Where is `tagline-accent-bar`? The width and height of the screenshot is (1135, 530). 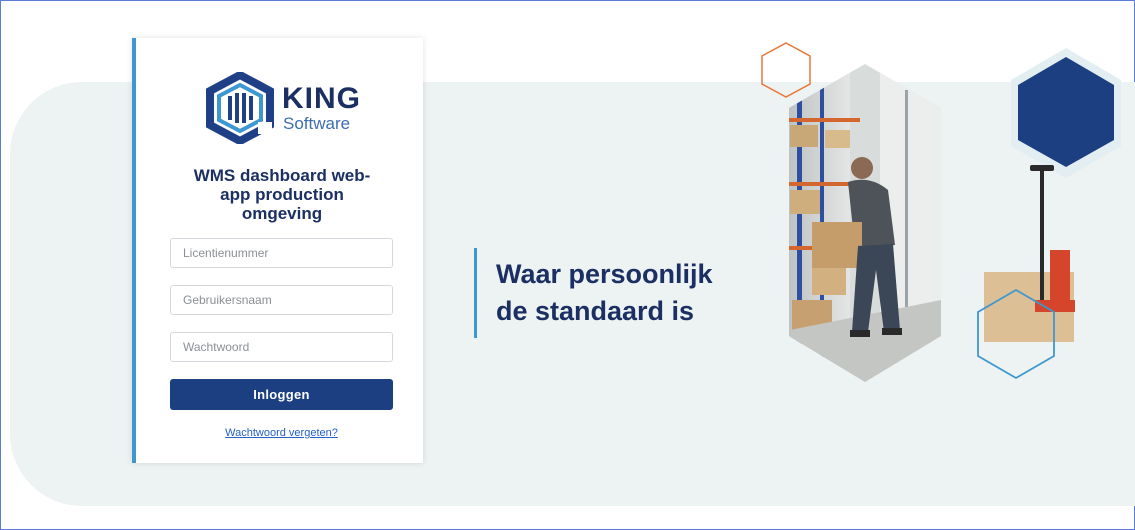
tagline-accent-bar is located at coordinates (475, 293).